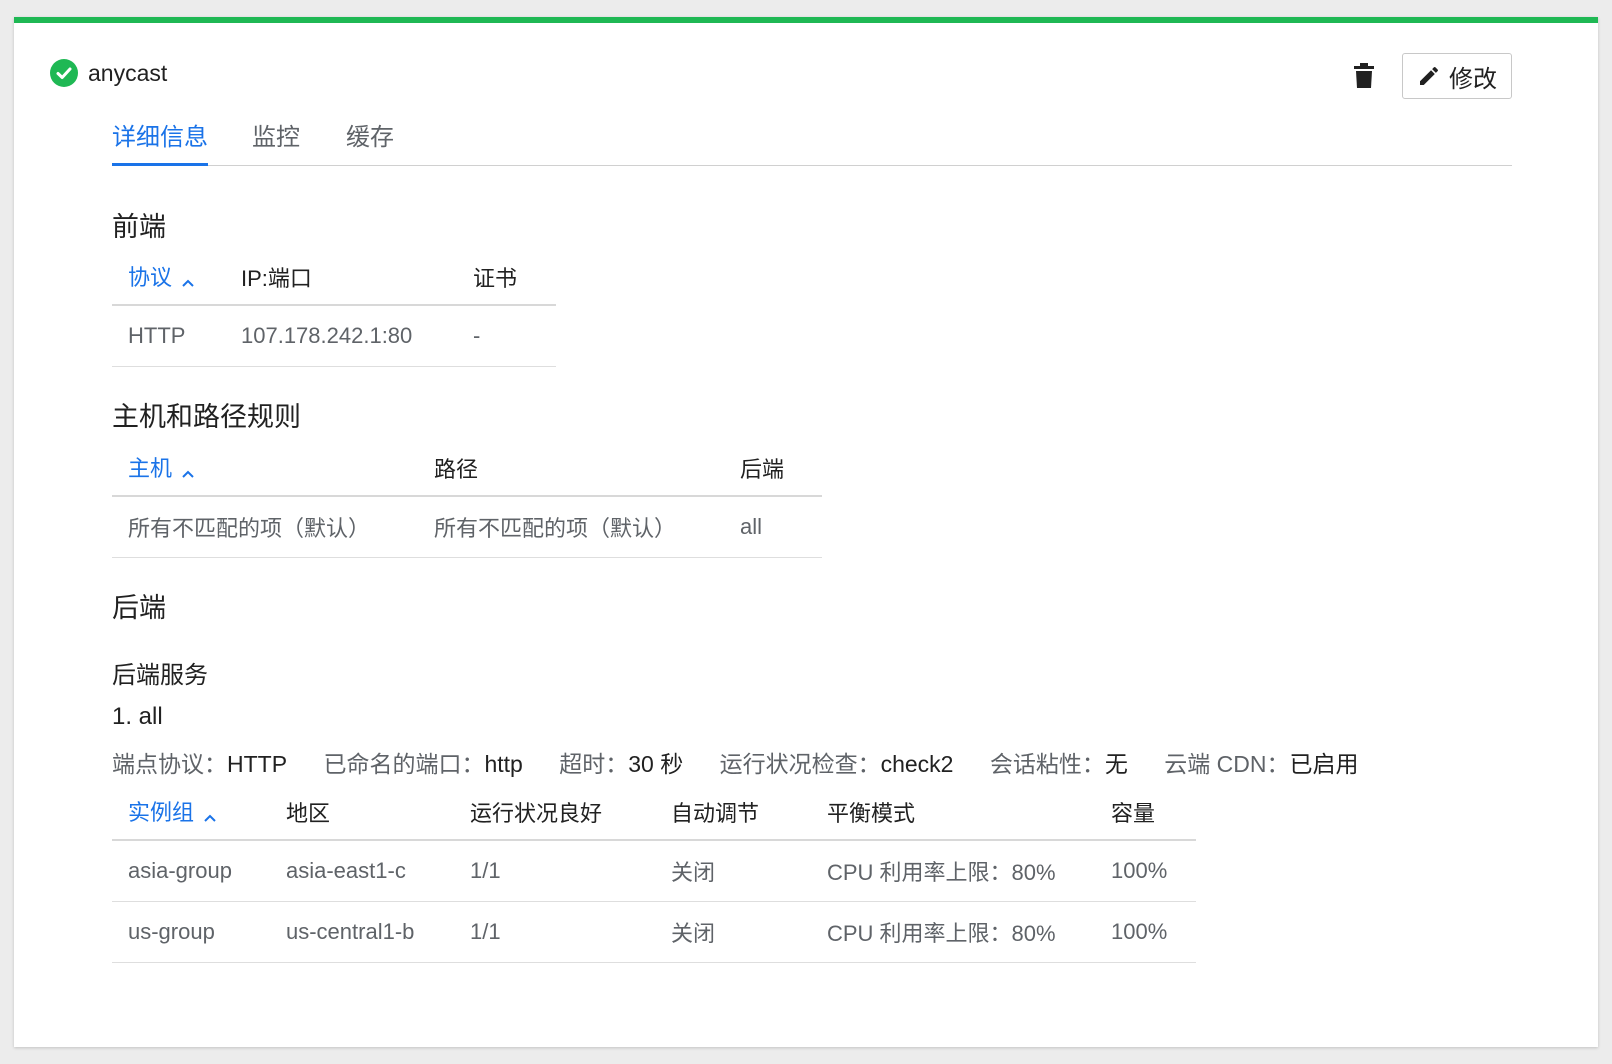  I want to click on col-protocol: 协议, so click(168, 277).